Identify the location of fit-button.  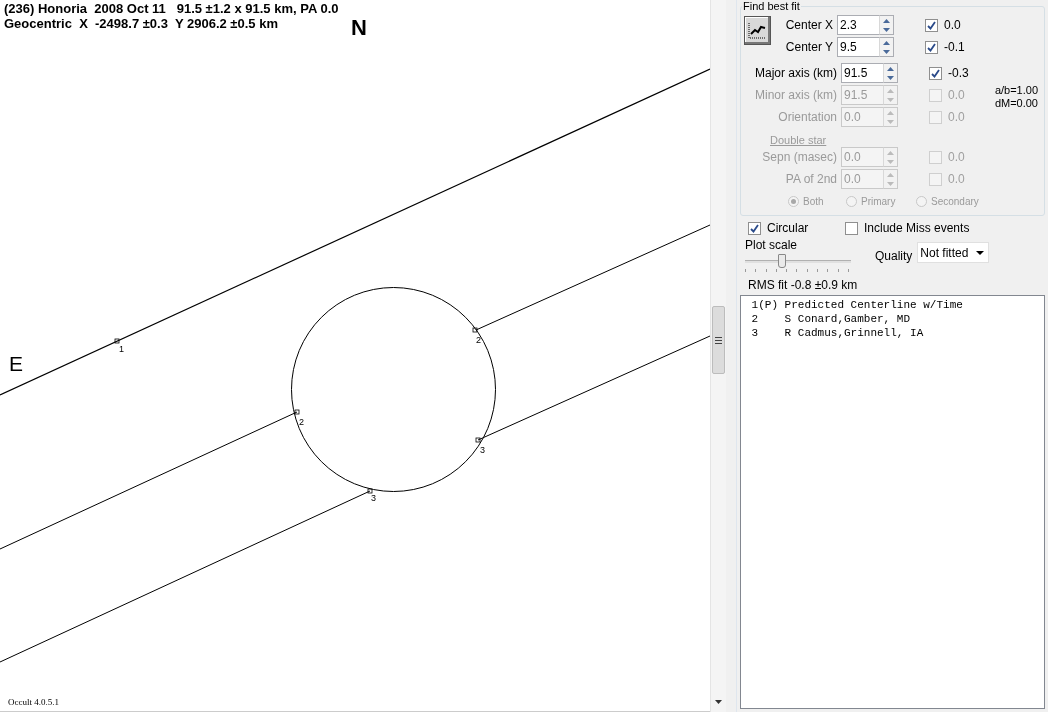
(757, 30).